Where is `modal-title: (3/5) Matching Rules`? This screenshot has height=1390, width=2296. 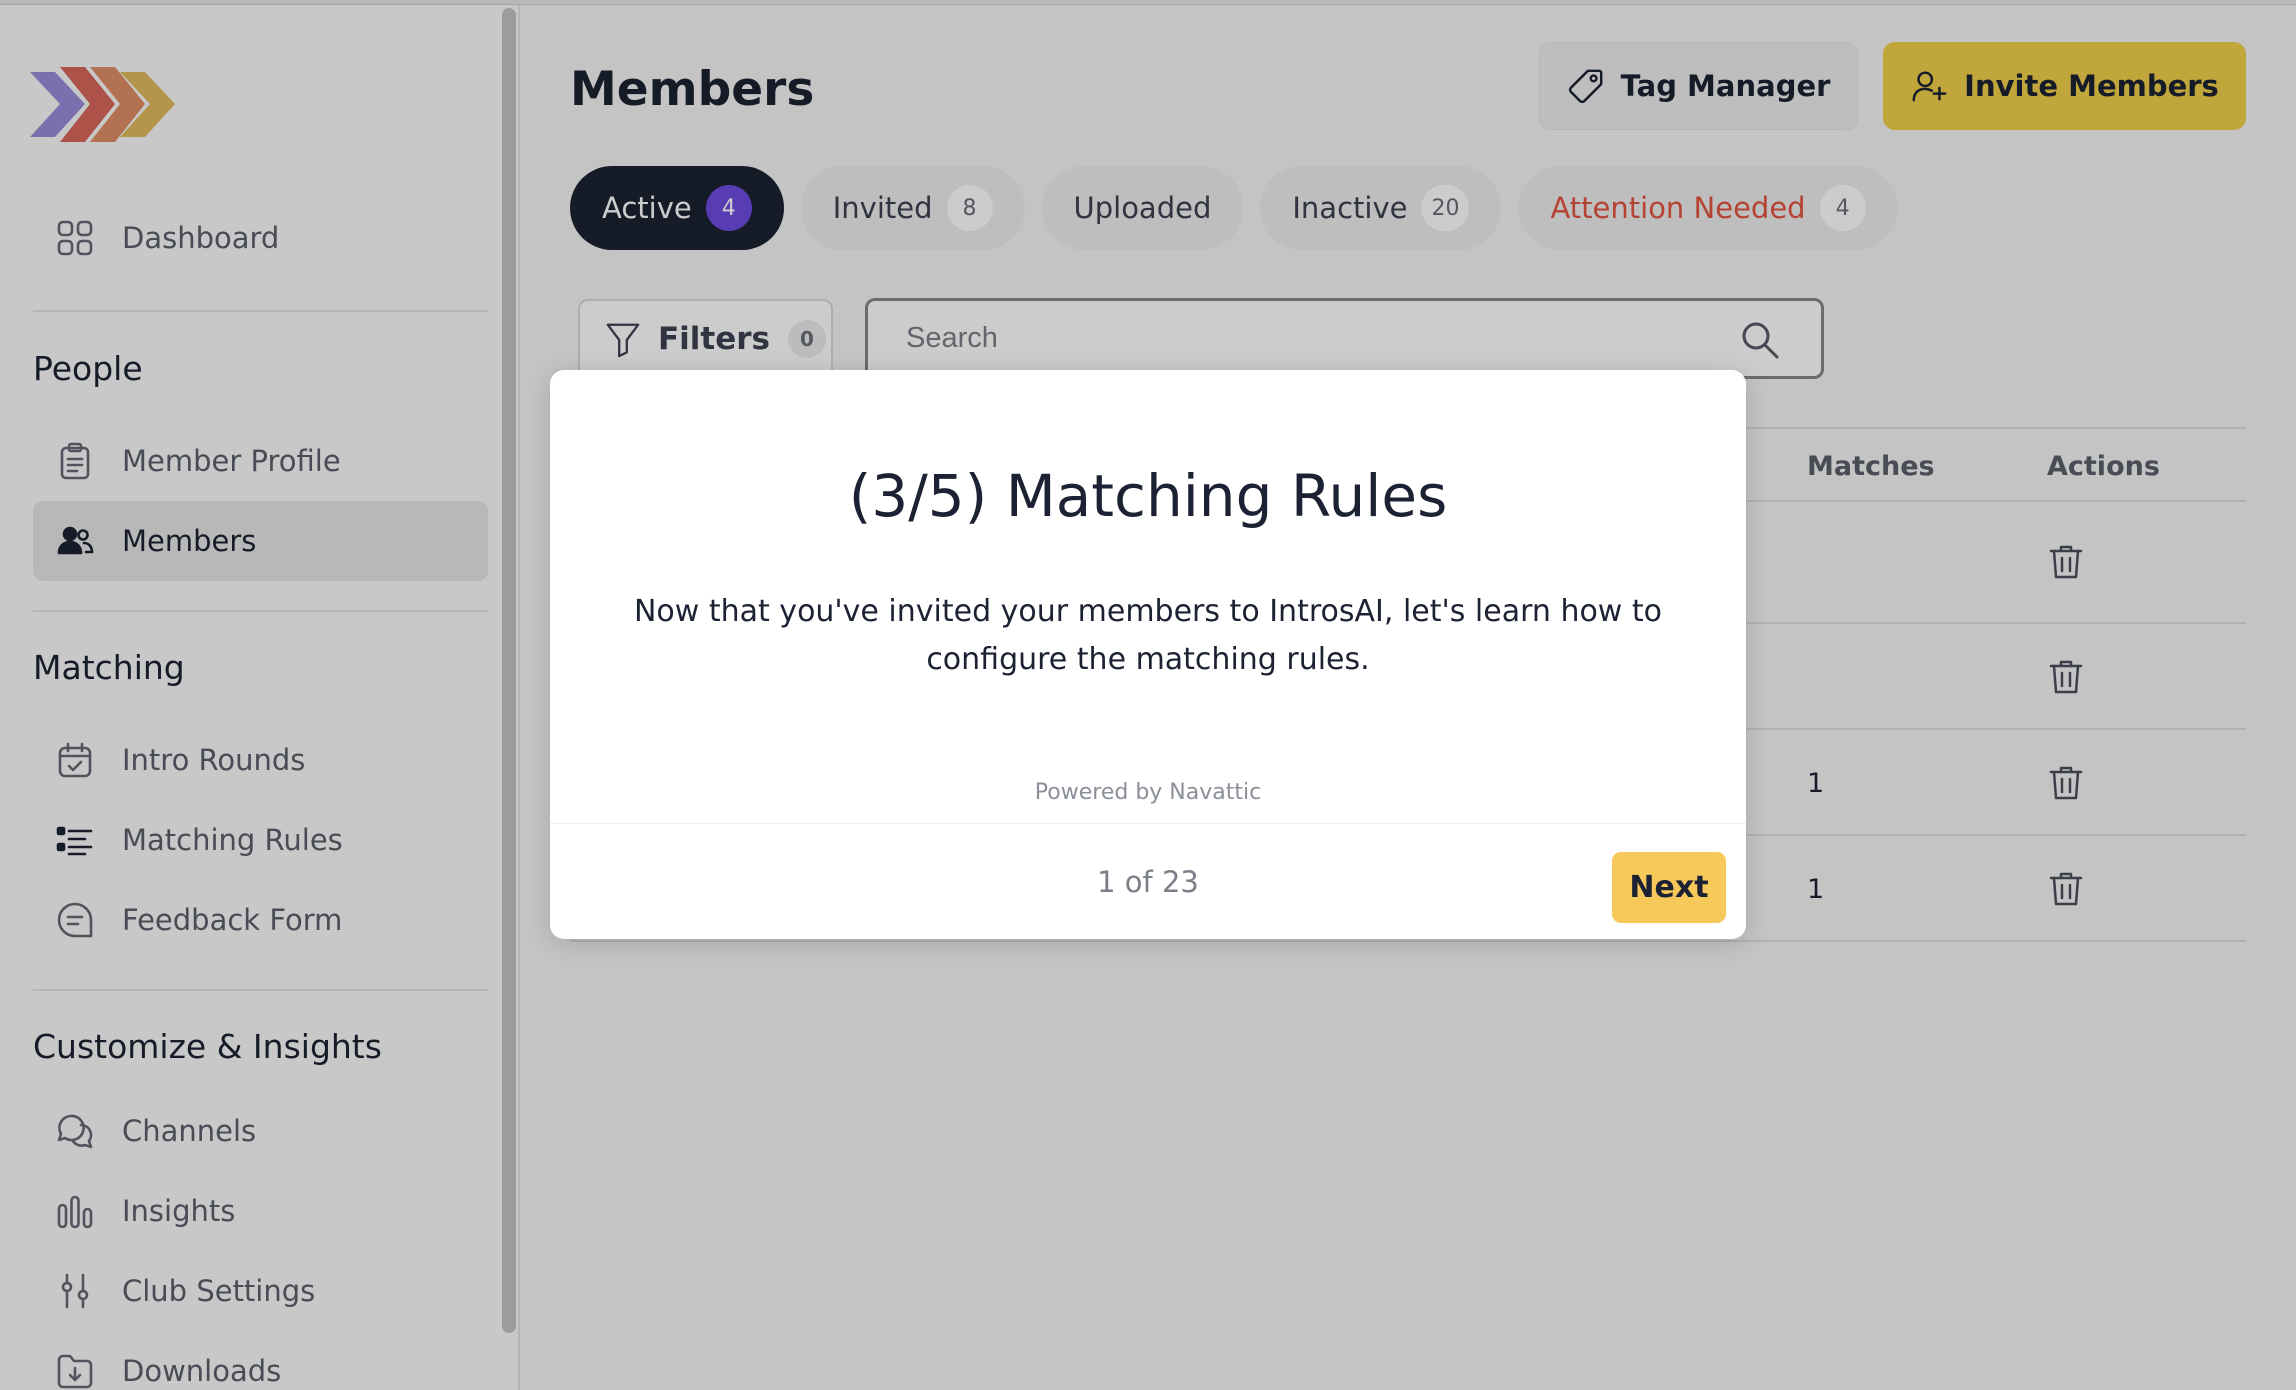 modal-title: (3/5) Matching Rules is located at coordinates (1148, 496).